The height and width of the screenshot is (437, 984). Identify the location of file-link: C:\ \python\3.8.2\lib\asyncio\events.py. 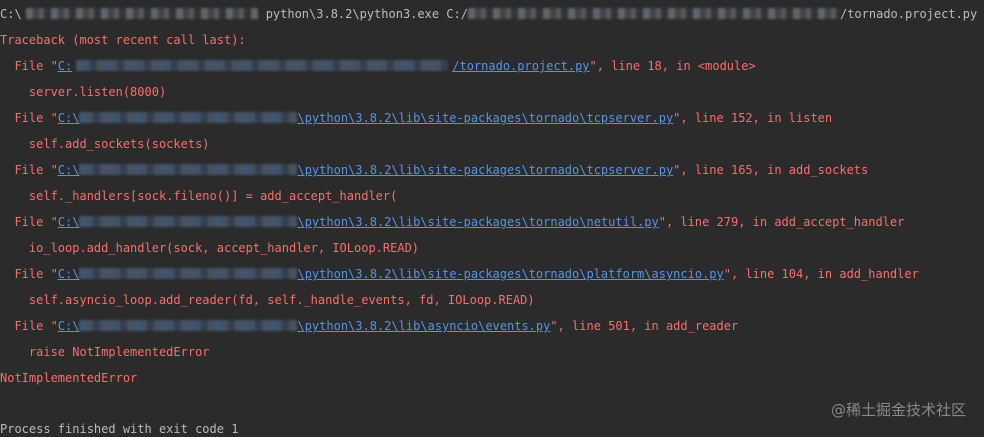
(304, 326).